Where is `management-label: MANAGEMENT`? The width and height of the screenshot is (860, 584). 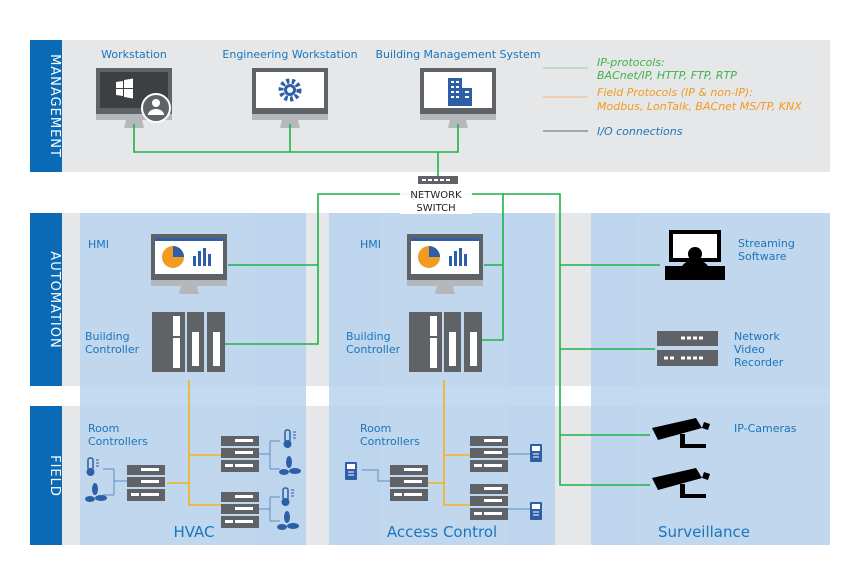
management-label: MANAGEMENT is located at coordinates (54, 106).